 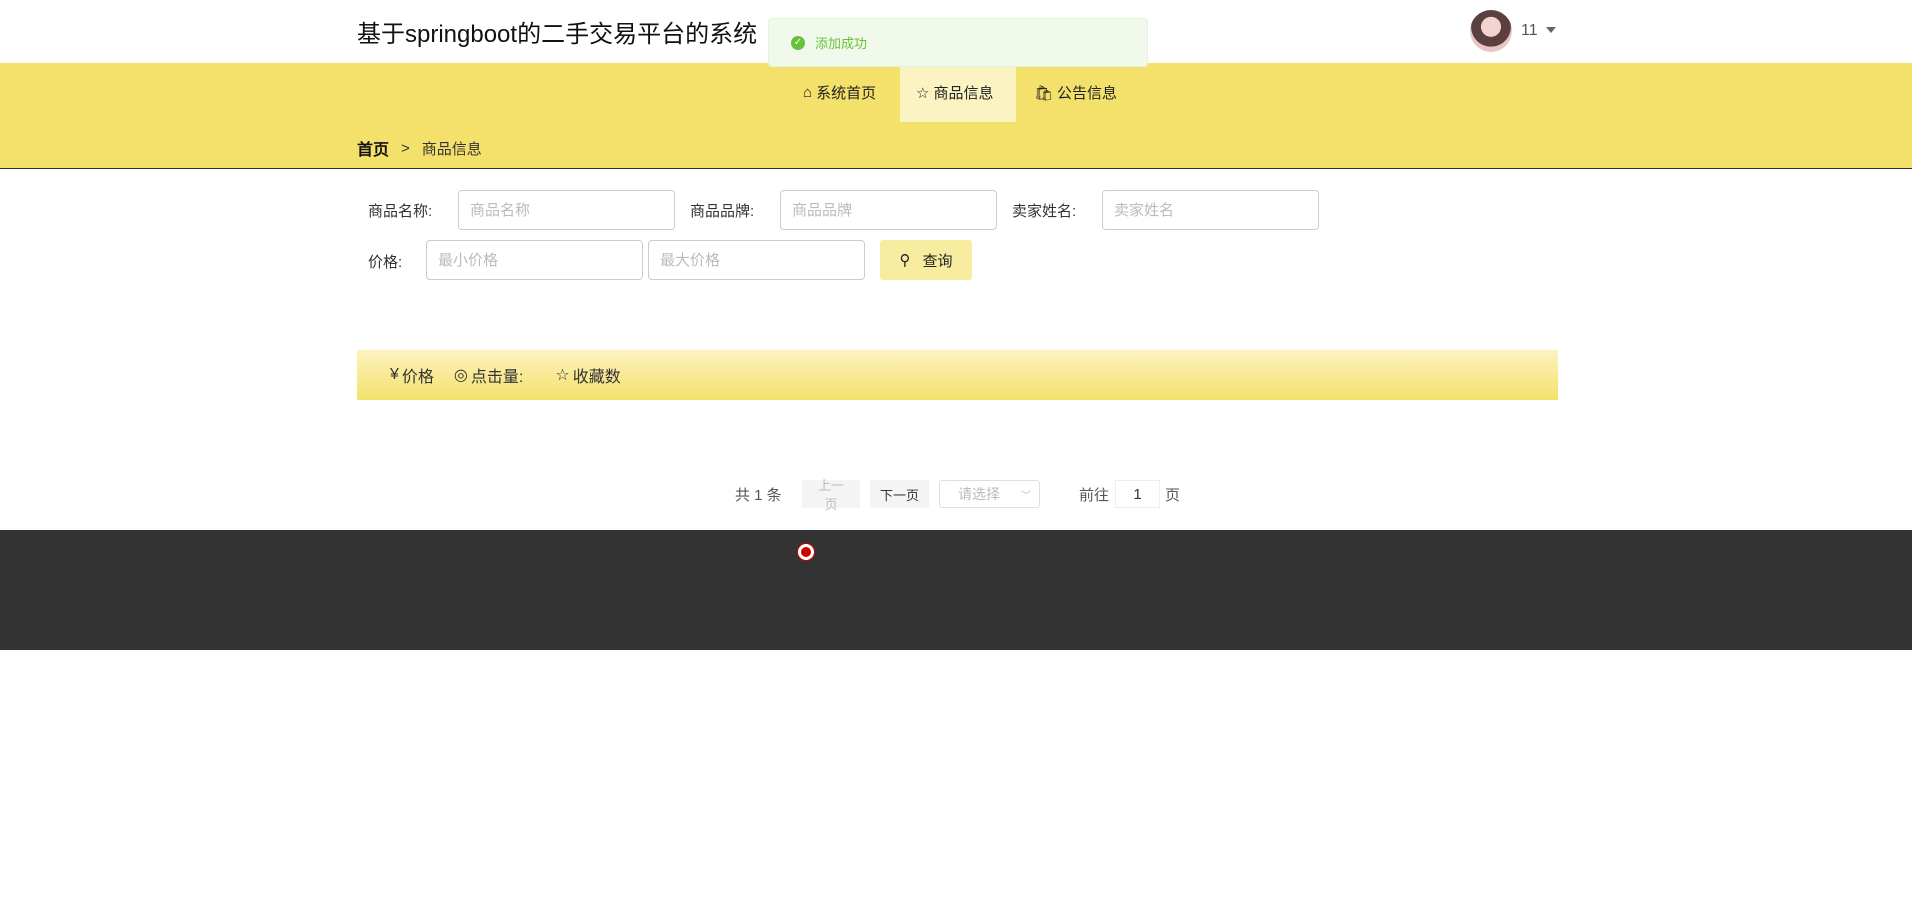 I want to click on blocked-image-icon, so click(x=806, y=552).